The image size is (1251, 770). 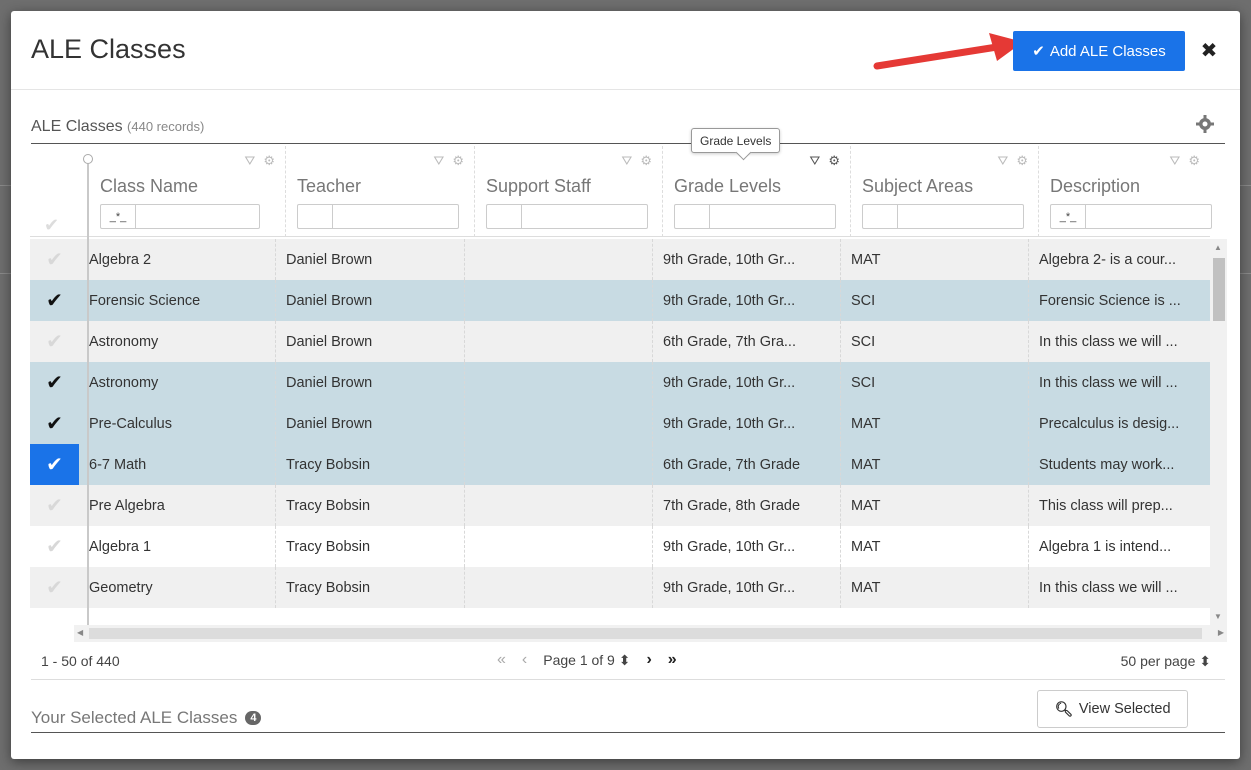 I want to click on modal-header: ALE Classes ✔ Add ALE Classes ✖, so click(x=625, y=50).